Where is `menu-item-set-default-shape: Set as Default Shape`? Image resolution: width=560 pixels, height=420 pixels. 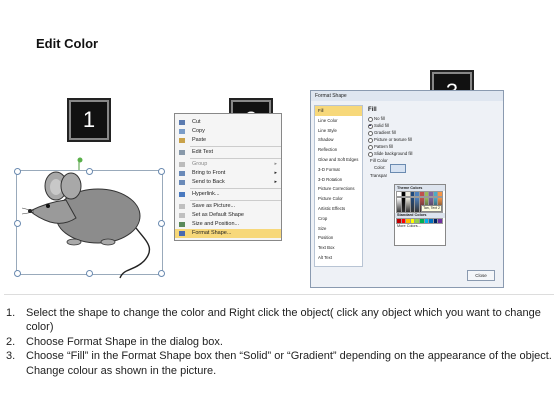
menu-item-set-default-shape: Set as Default Shape is located at coordinates (228, 215).